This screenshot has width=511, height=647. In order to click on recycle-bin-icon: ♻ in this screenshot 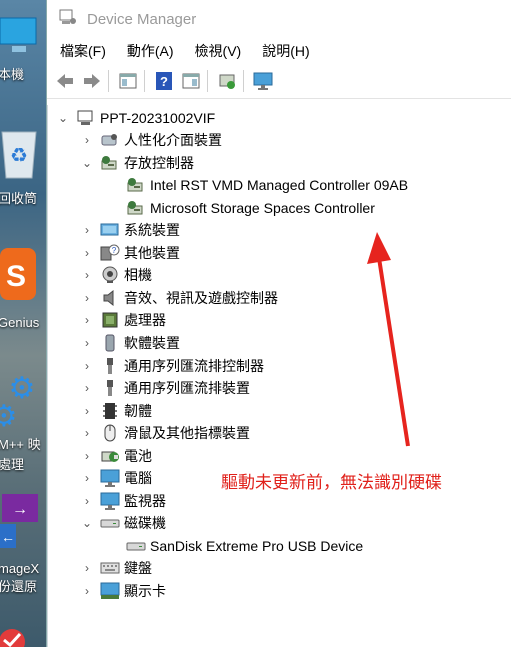, I will do `click(23, 154)`.